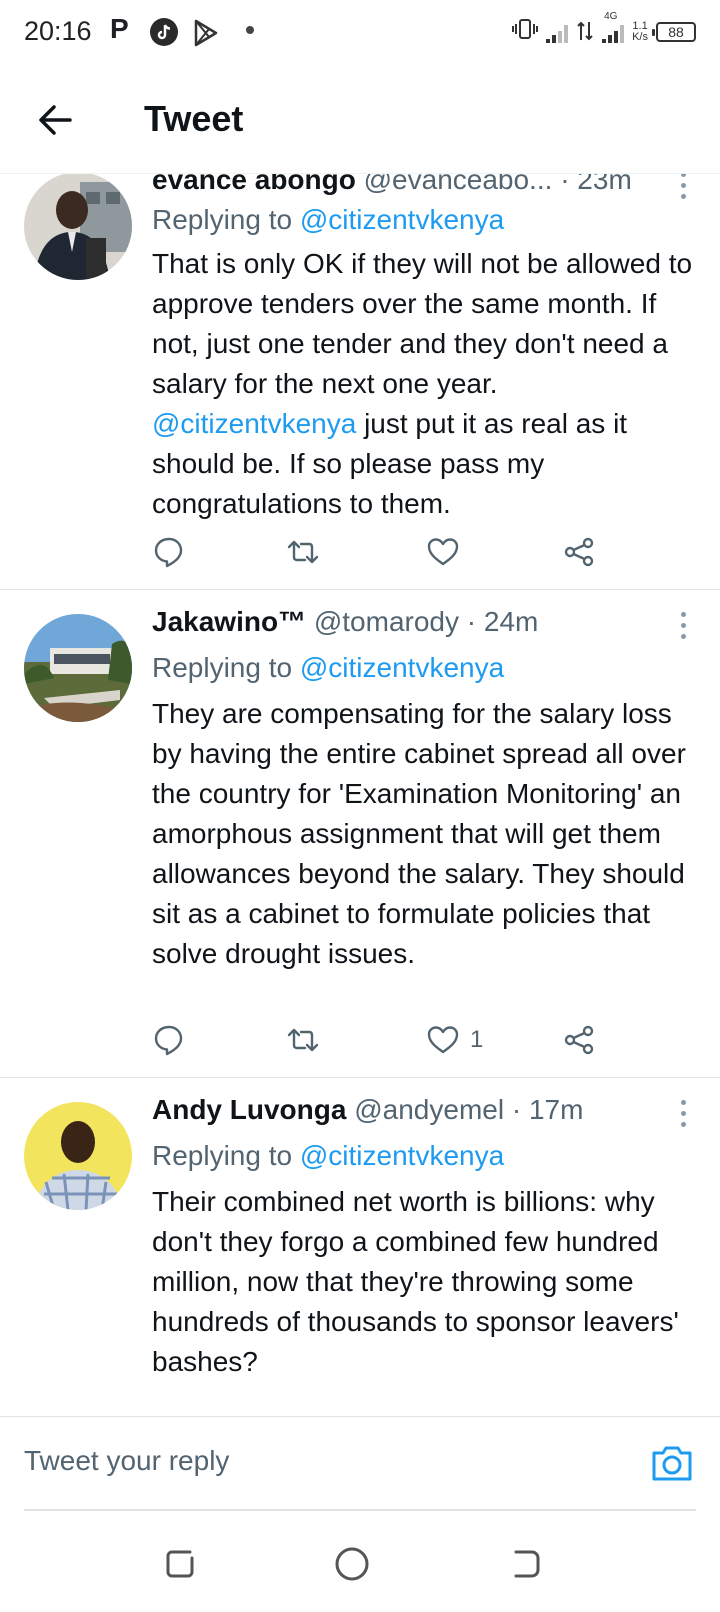 This screenshot has width=720, height=1612. Describe the element at coordinates (56, 120) in the screenshot. I see `back-arrow-icon` at that location.